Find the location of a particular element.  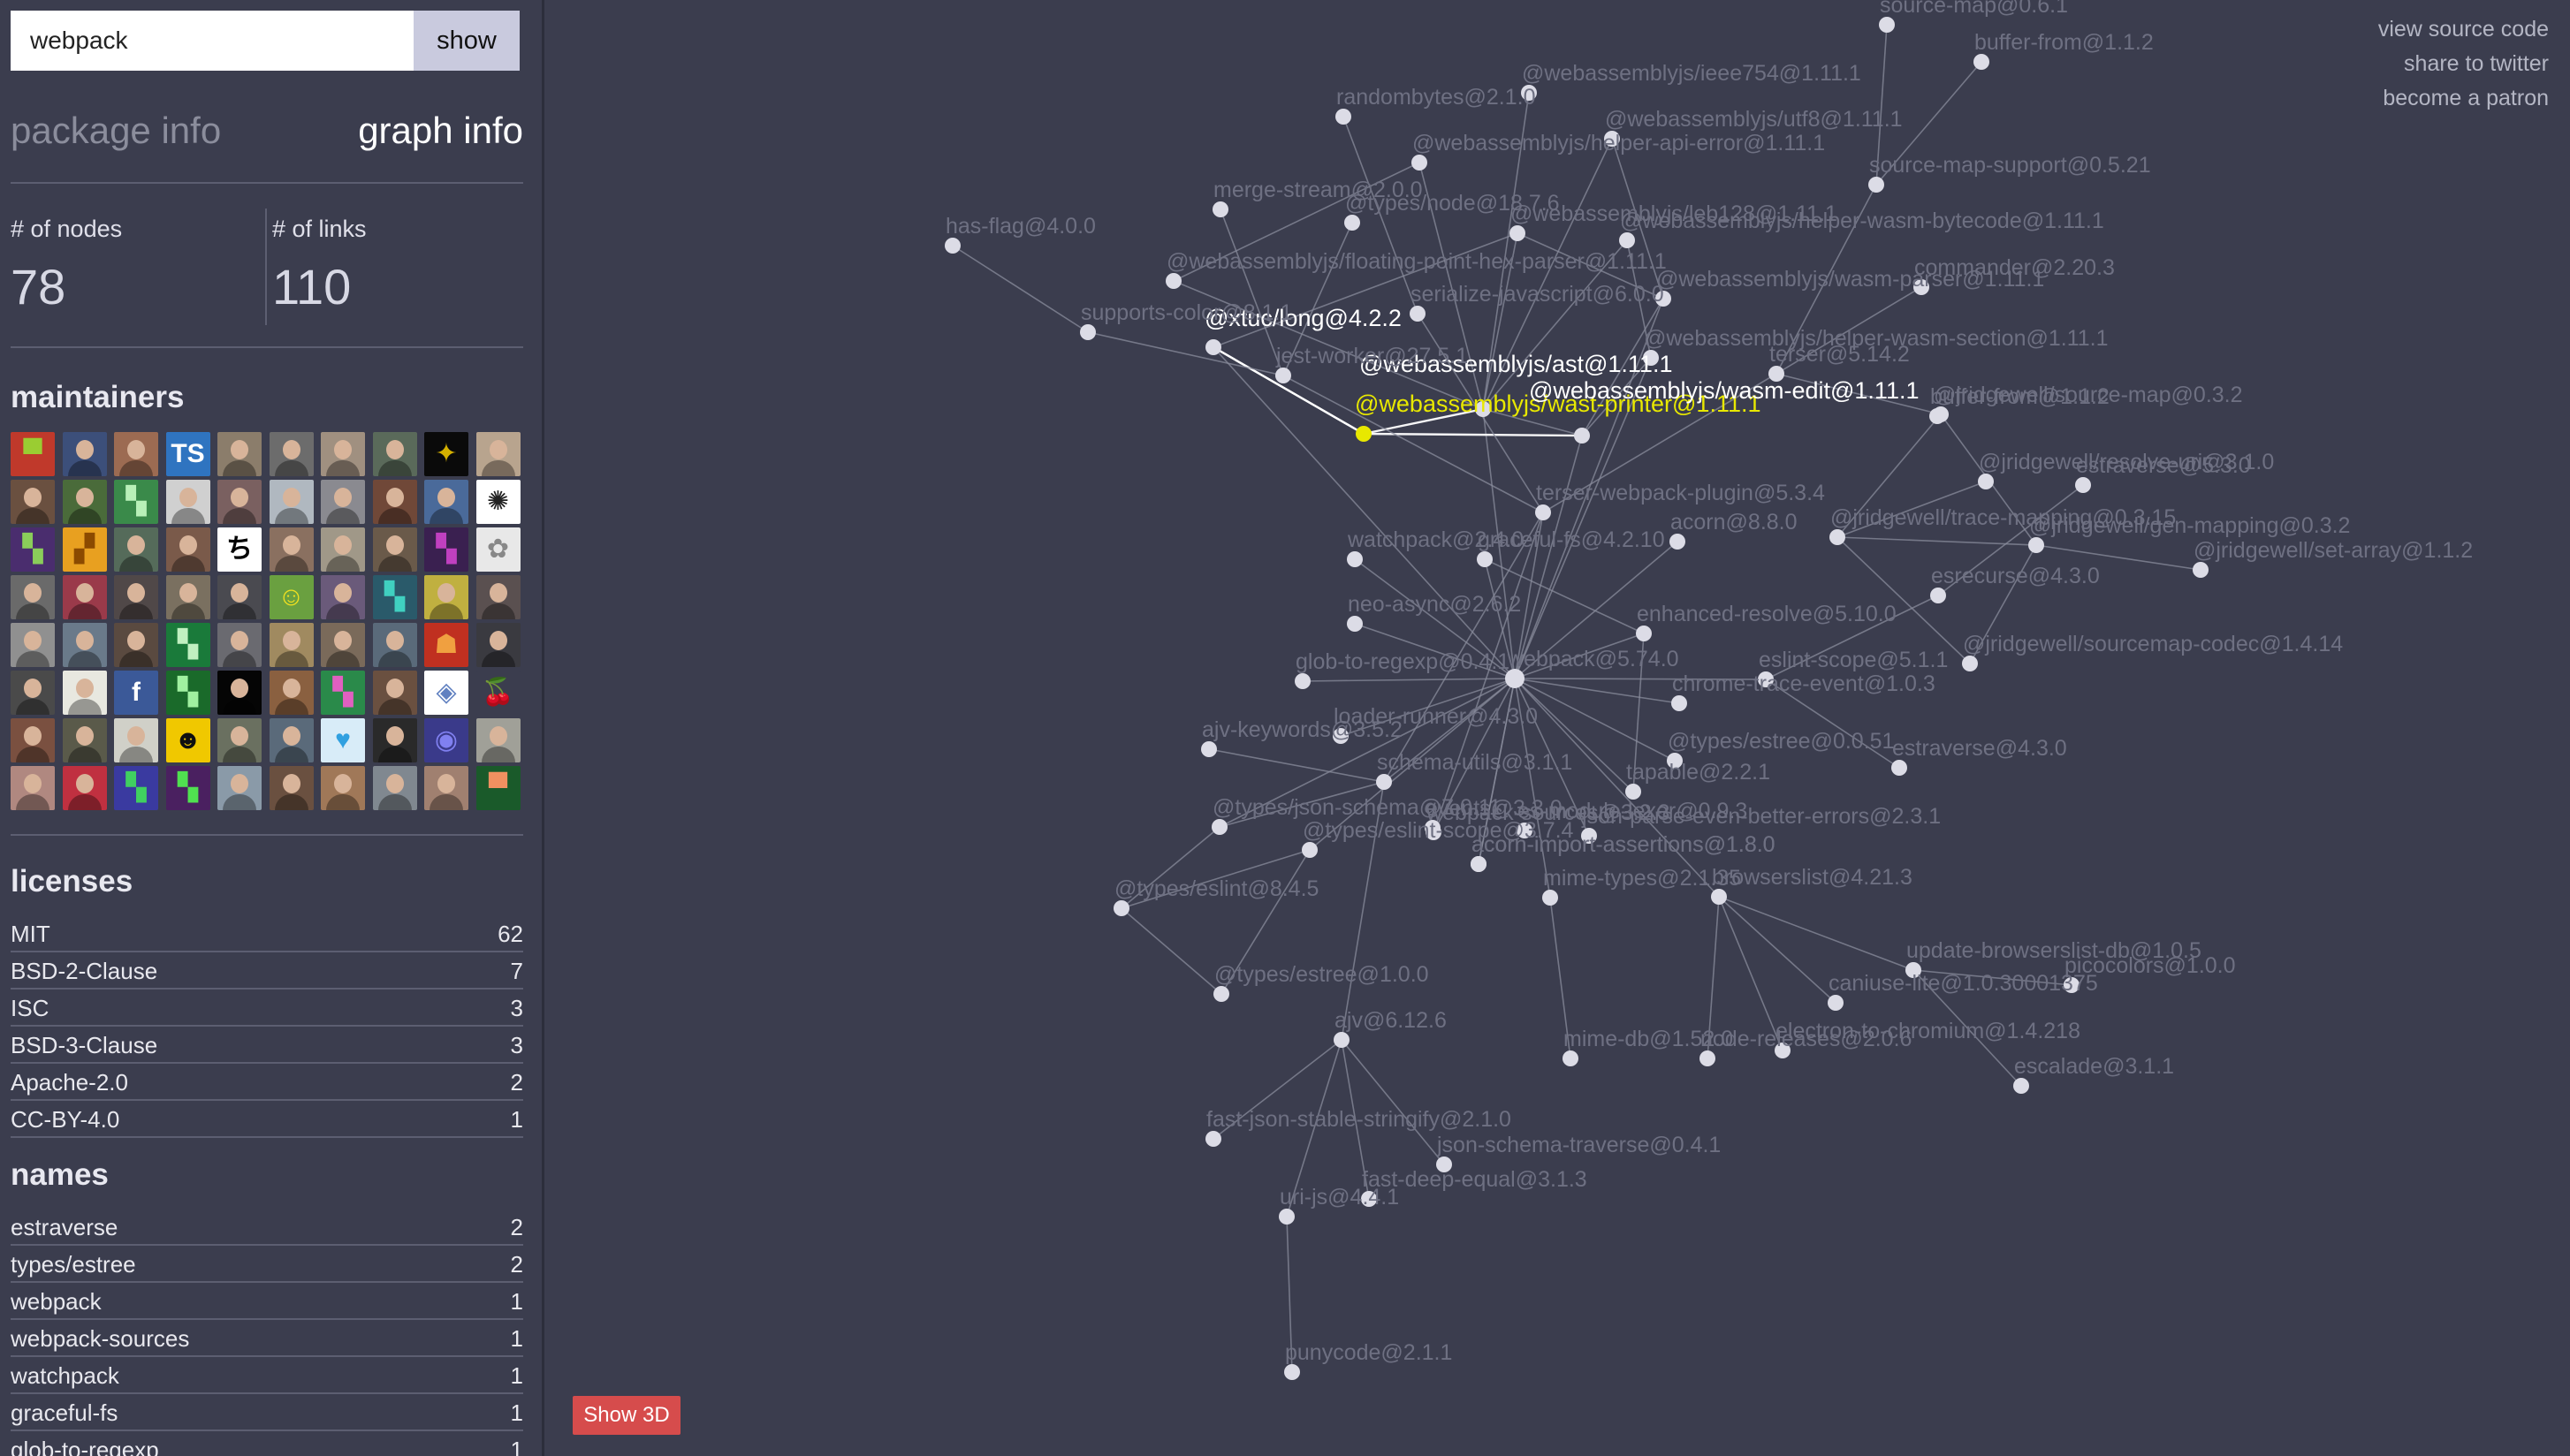

maintainer-avatar: ◈ is located at coordinates (446, 693).